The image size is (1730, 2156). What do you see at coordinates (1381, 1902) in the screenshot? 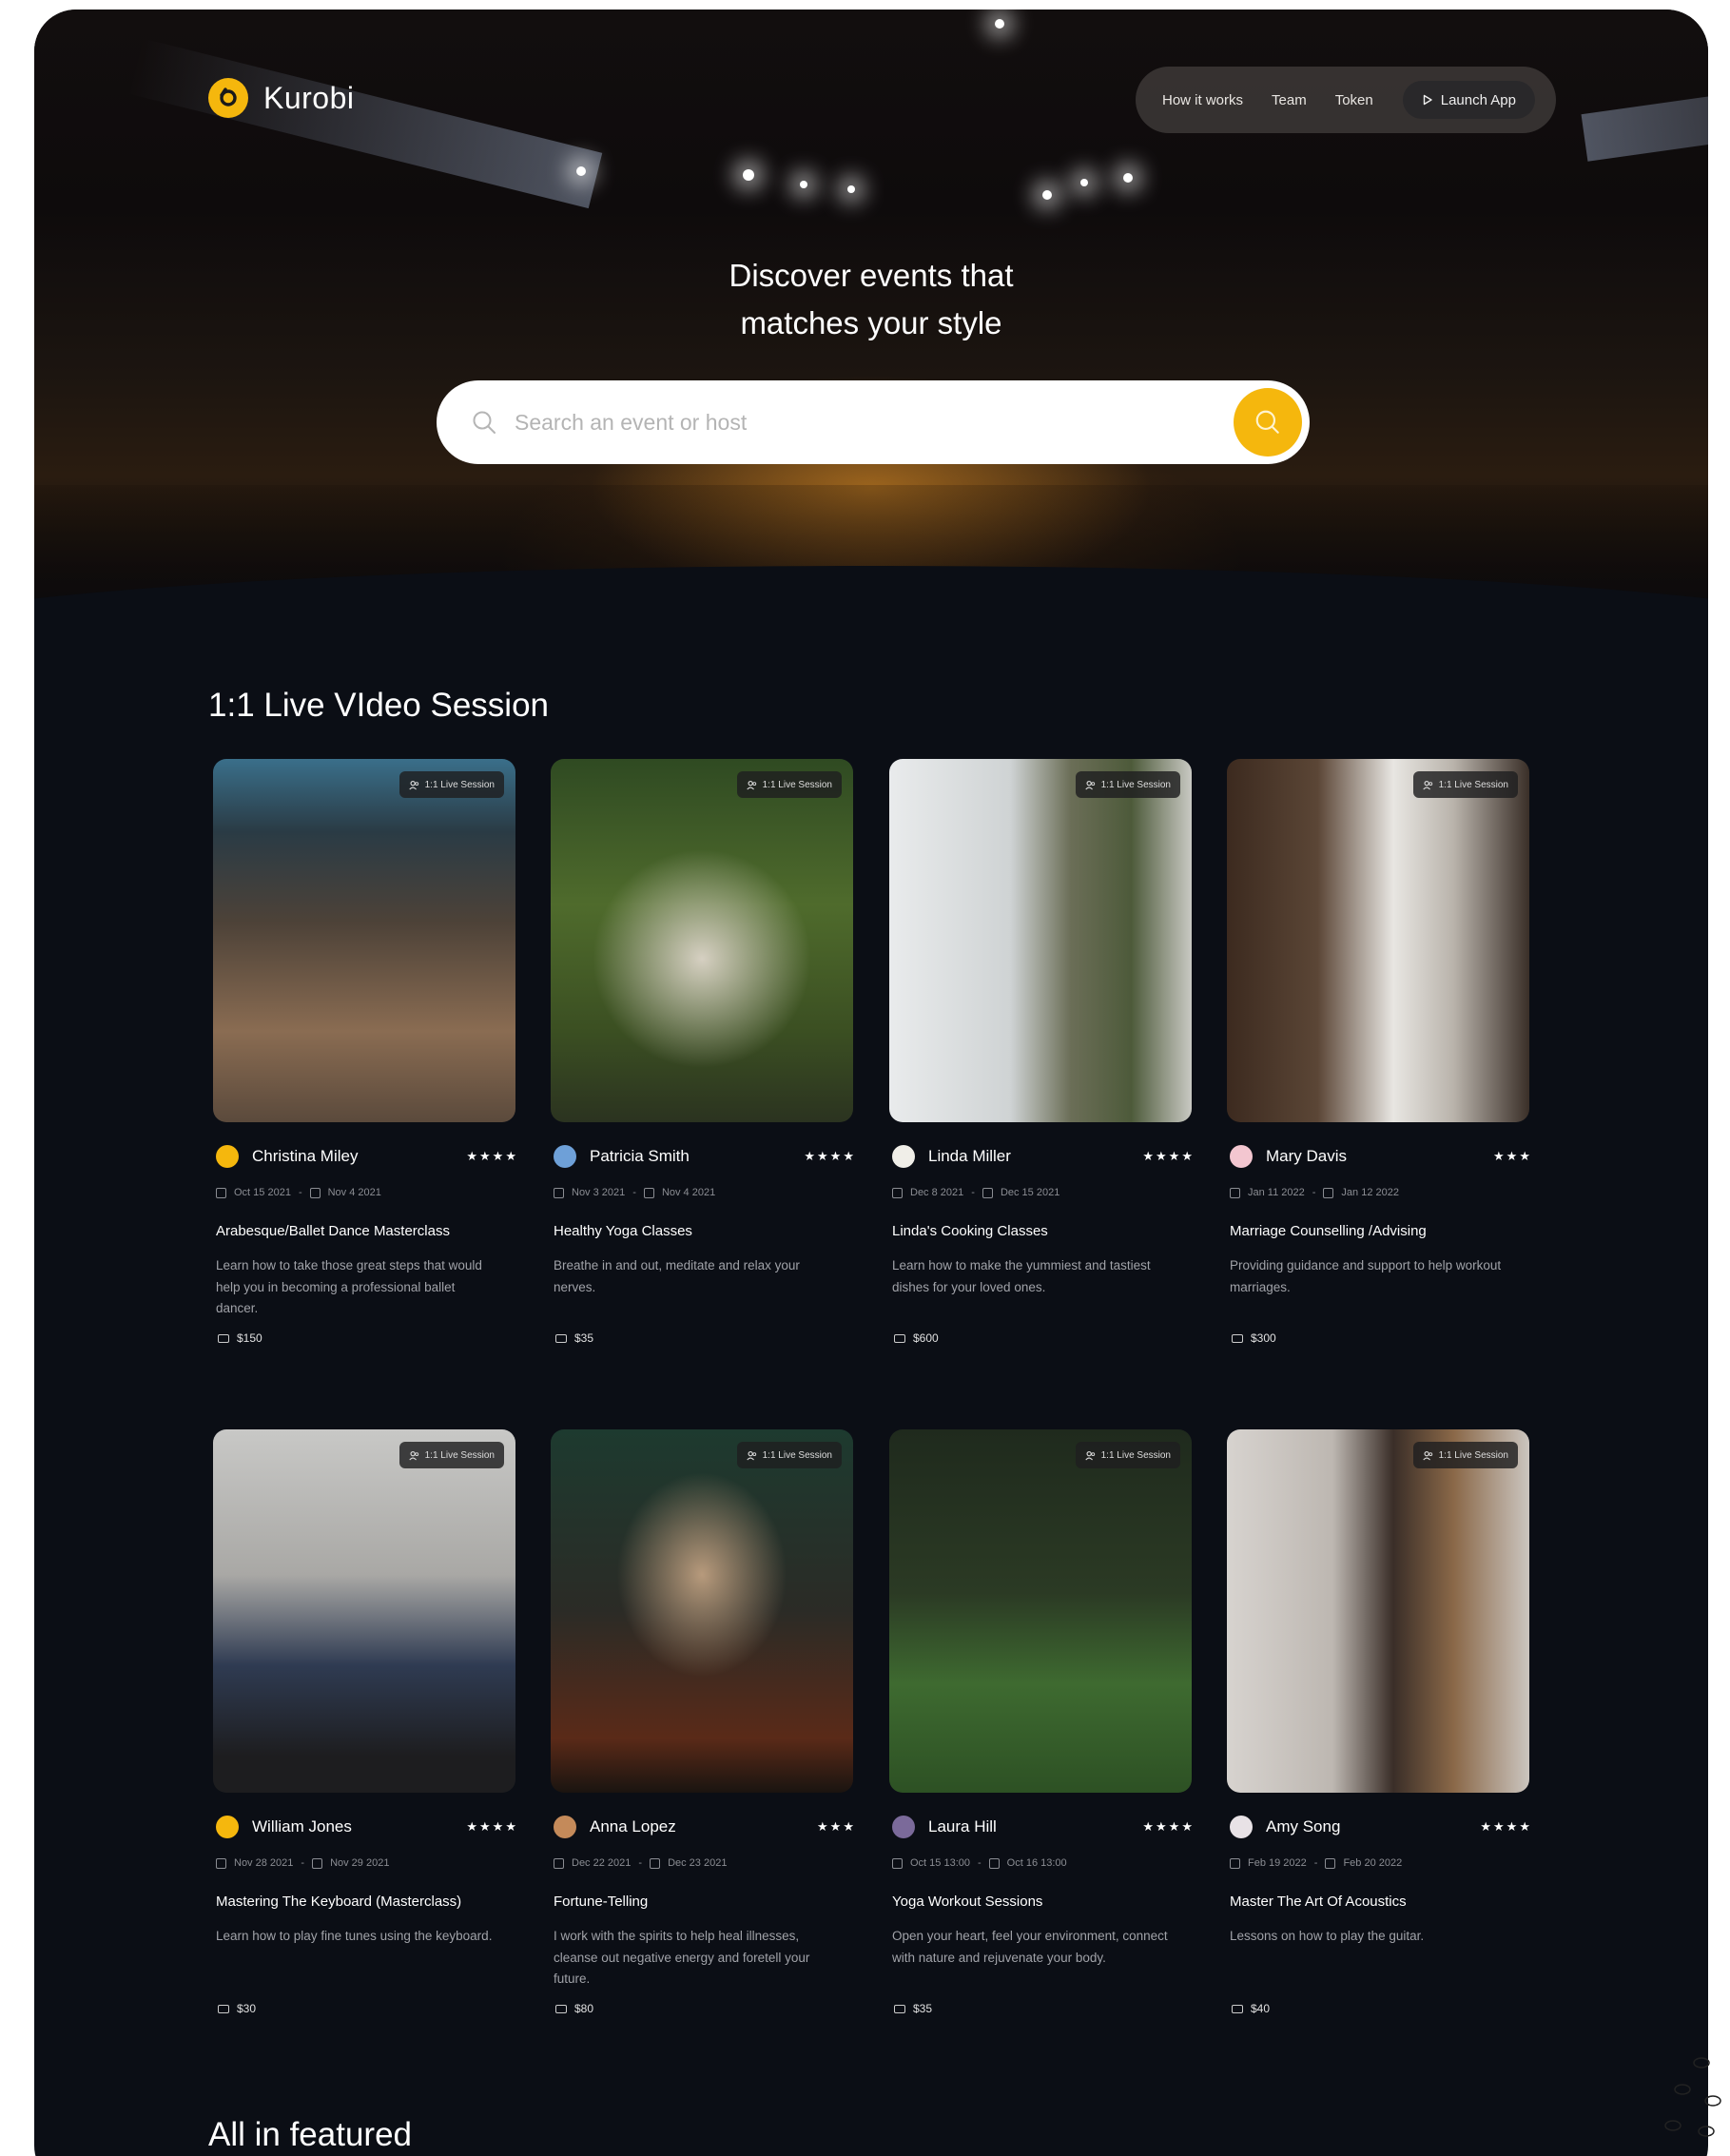
I see `event-title: Master The Art Of Acoustics` at bounding box center [1381, 1902].